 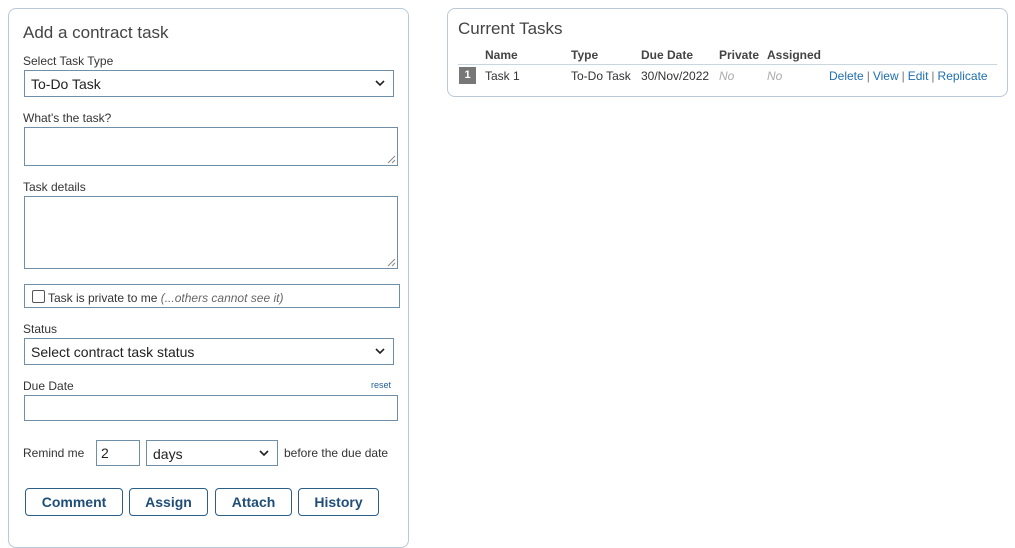 What do you see at coordinates (96, 32) in the screenshot?
I see `add-task-title: Add a contract task` at bounding box center [96, 32].